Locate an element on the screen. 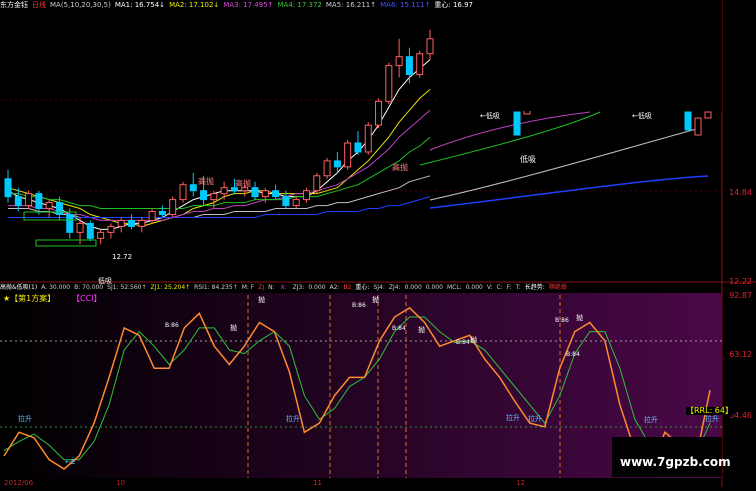  date-label-mid3: 12 is located at coordinates (520, 483).